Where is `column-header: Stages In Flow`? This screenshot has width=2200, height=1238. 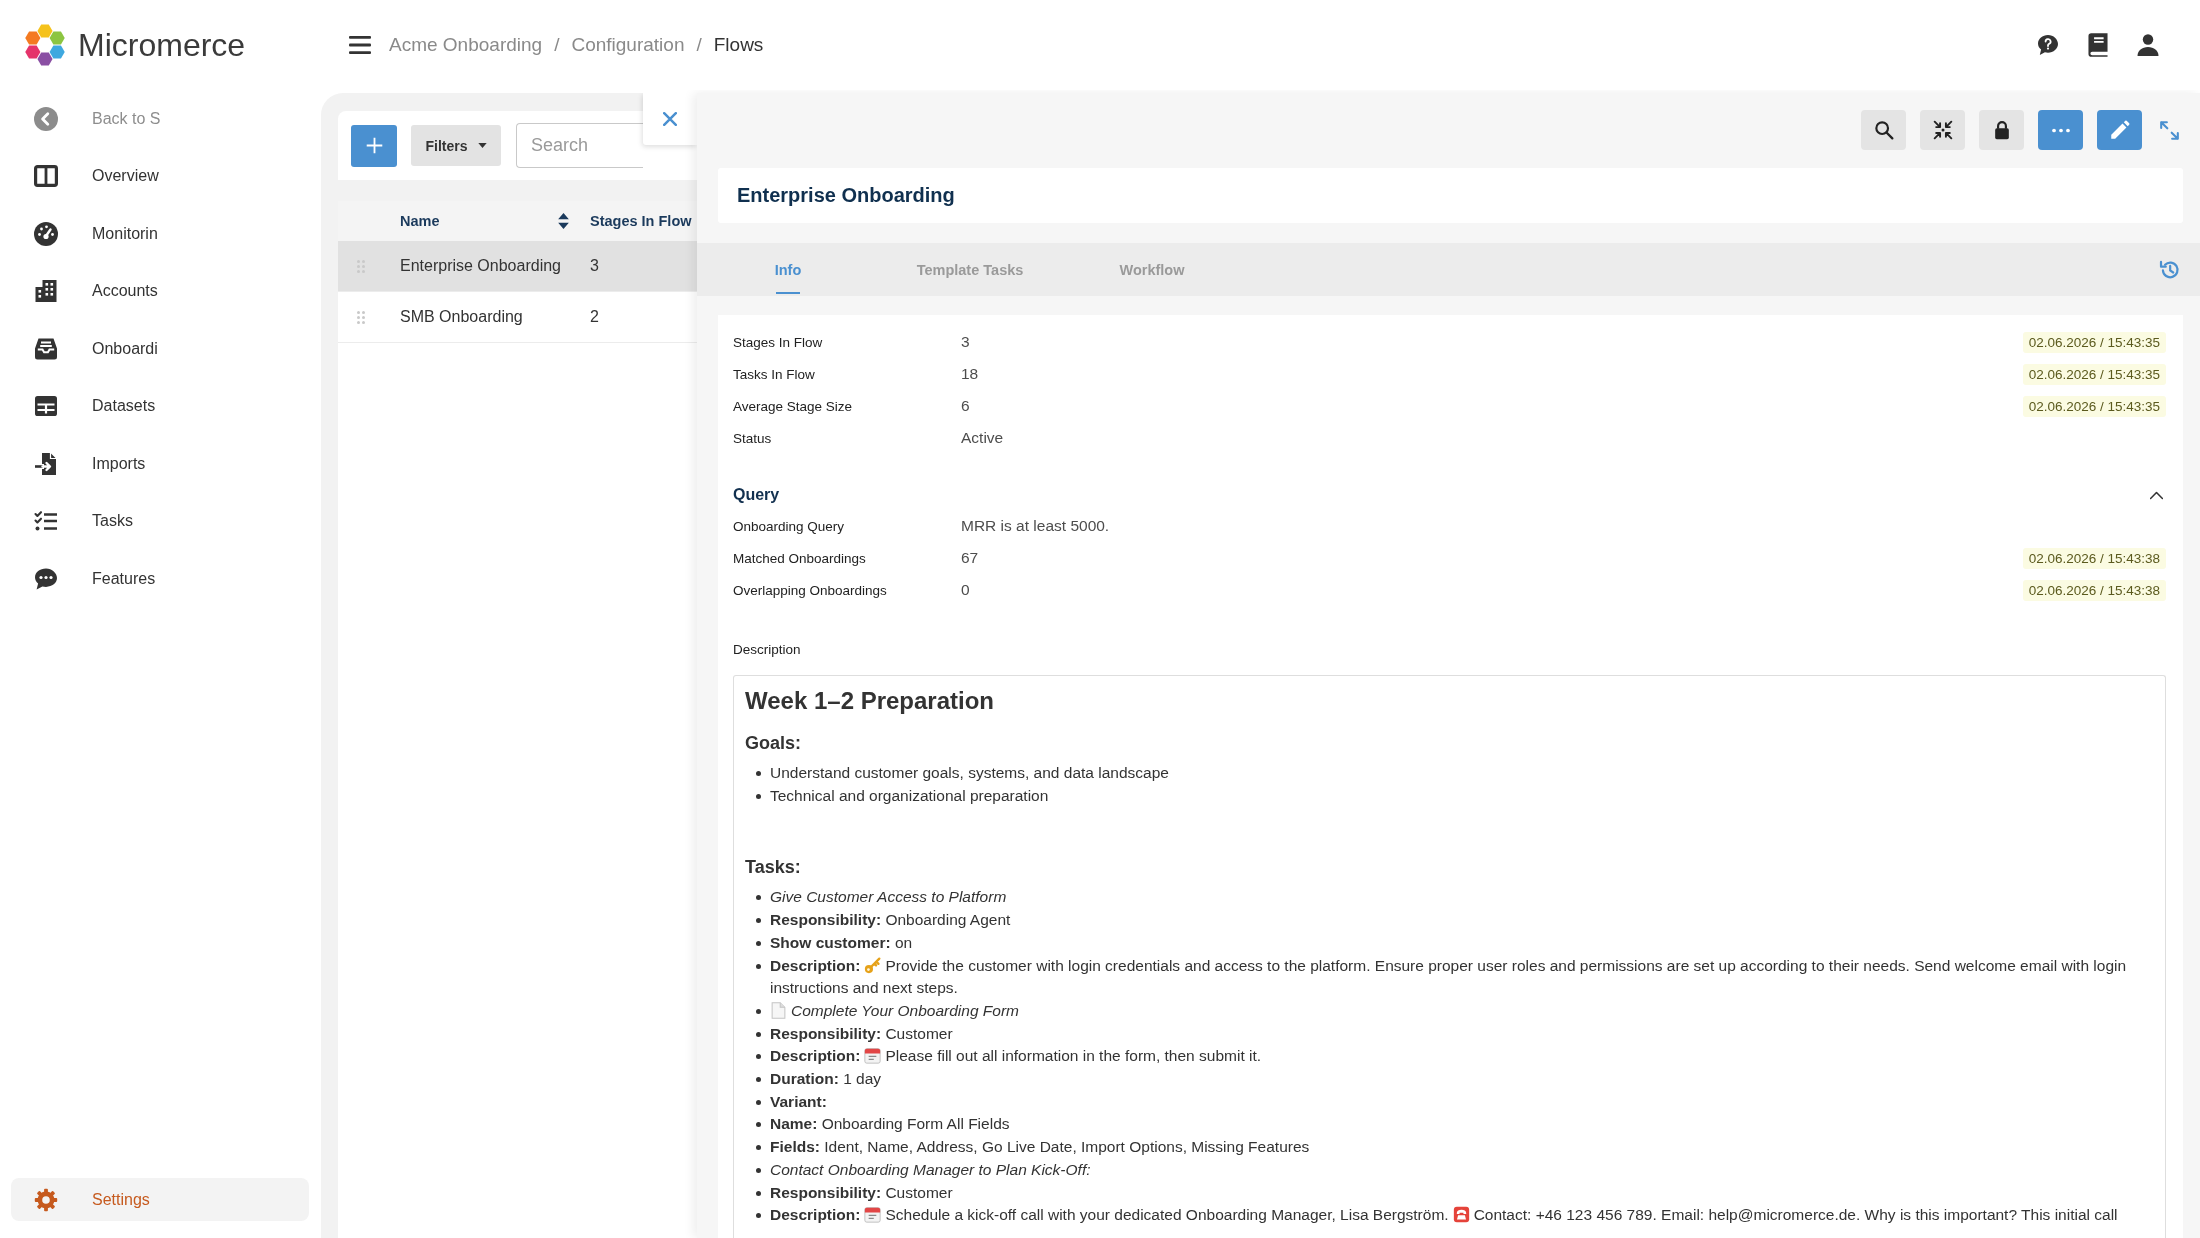
column-header: Stages In Flow is located at coordinates (641, 221).